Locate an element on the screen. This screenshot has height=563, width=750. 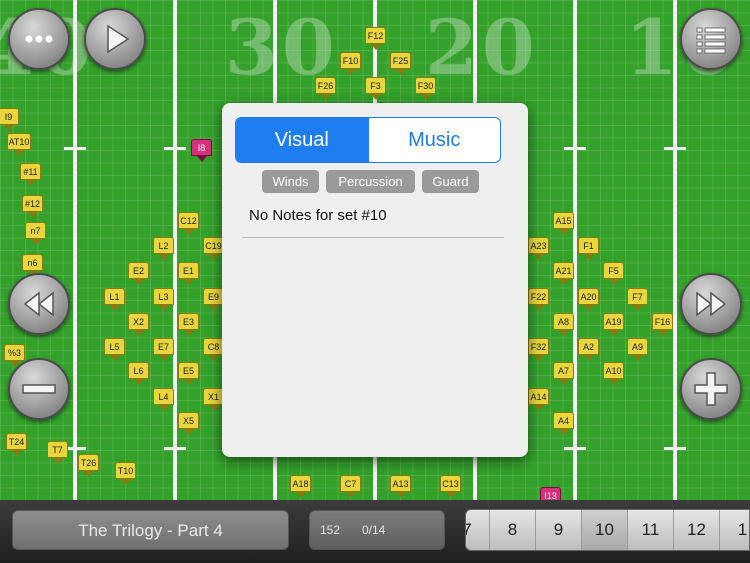
minus-icon is located at coordinates (39, 389).